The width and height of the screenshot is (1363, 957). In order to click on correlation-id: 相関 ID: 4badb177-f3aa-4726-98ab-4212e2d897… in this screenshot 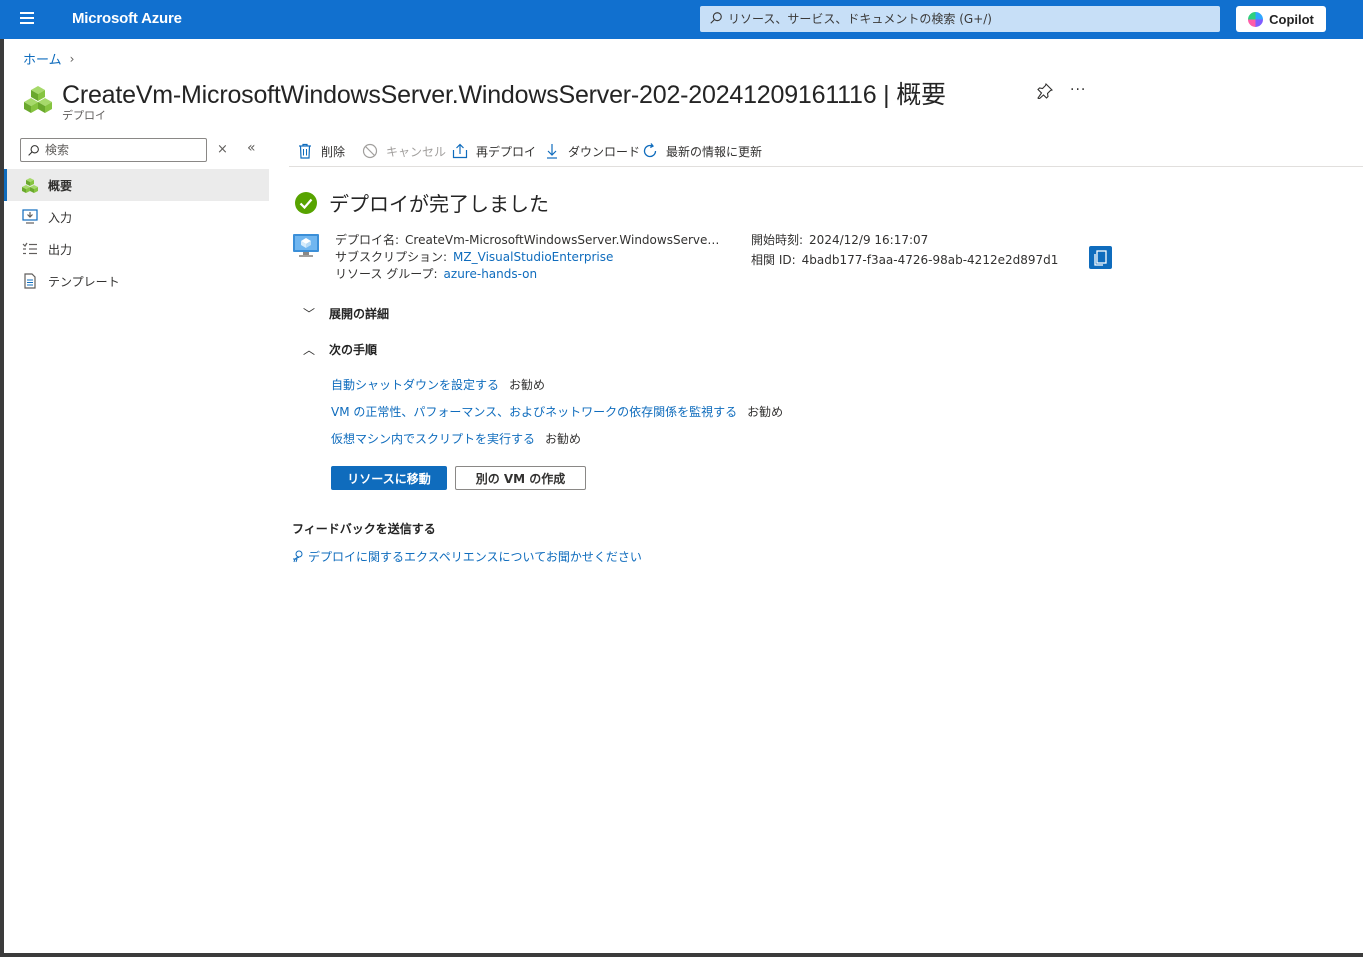, I will do `click(904, 259)`.